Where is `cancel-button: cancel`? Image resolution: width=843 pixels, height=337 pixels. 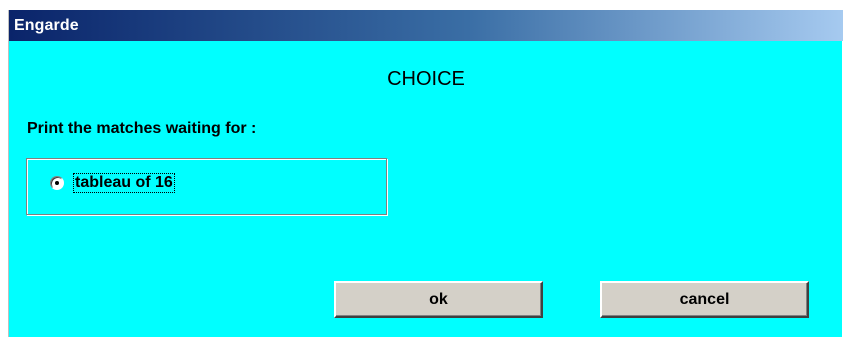
cancel-button: cancel is located at coordinates (704, 299).